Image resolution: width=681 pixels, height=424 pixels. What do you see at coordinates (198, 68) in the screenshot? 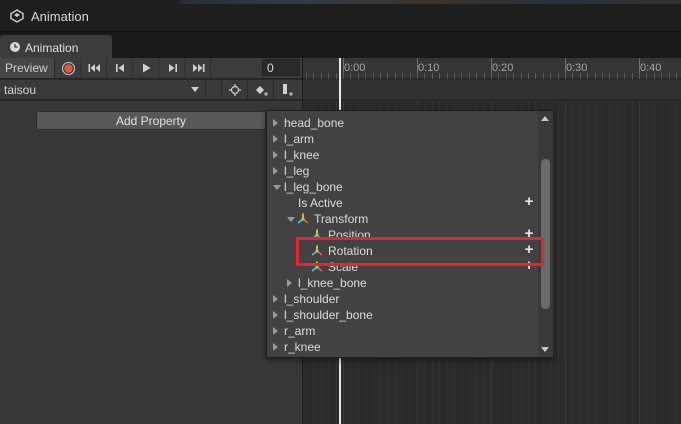
I see `last-keyframe-button` at bounding box center [198, 68].